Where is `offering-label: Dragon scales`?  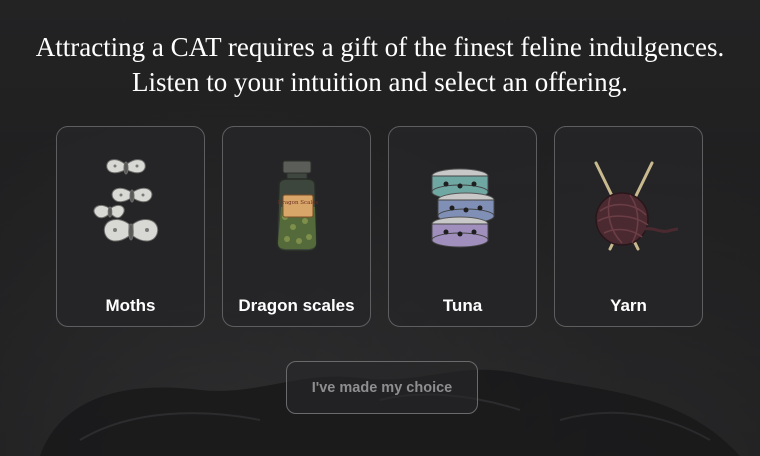
offering-label: Dragon scales is located at coordinates (296, 305).